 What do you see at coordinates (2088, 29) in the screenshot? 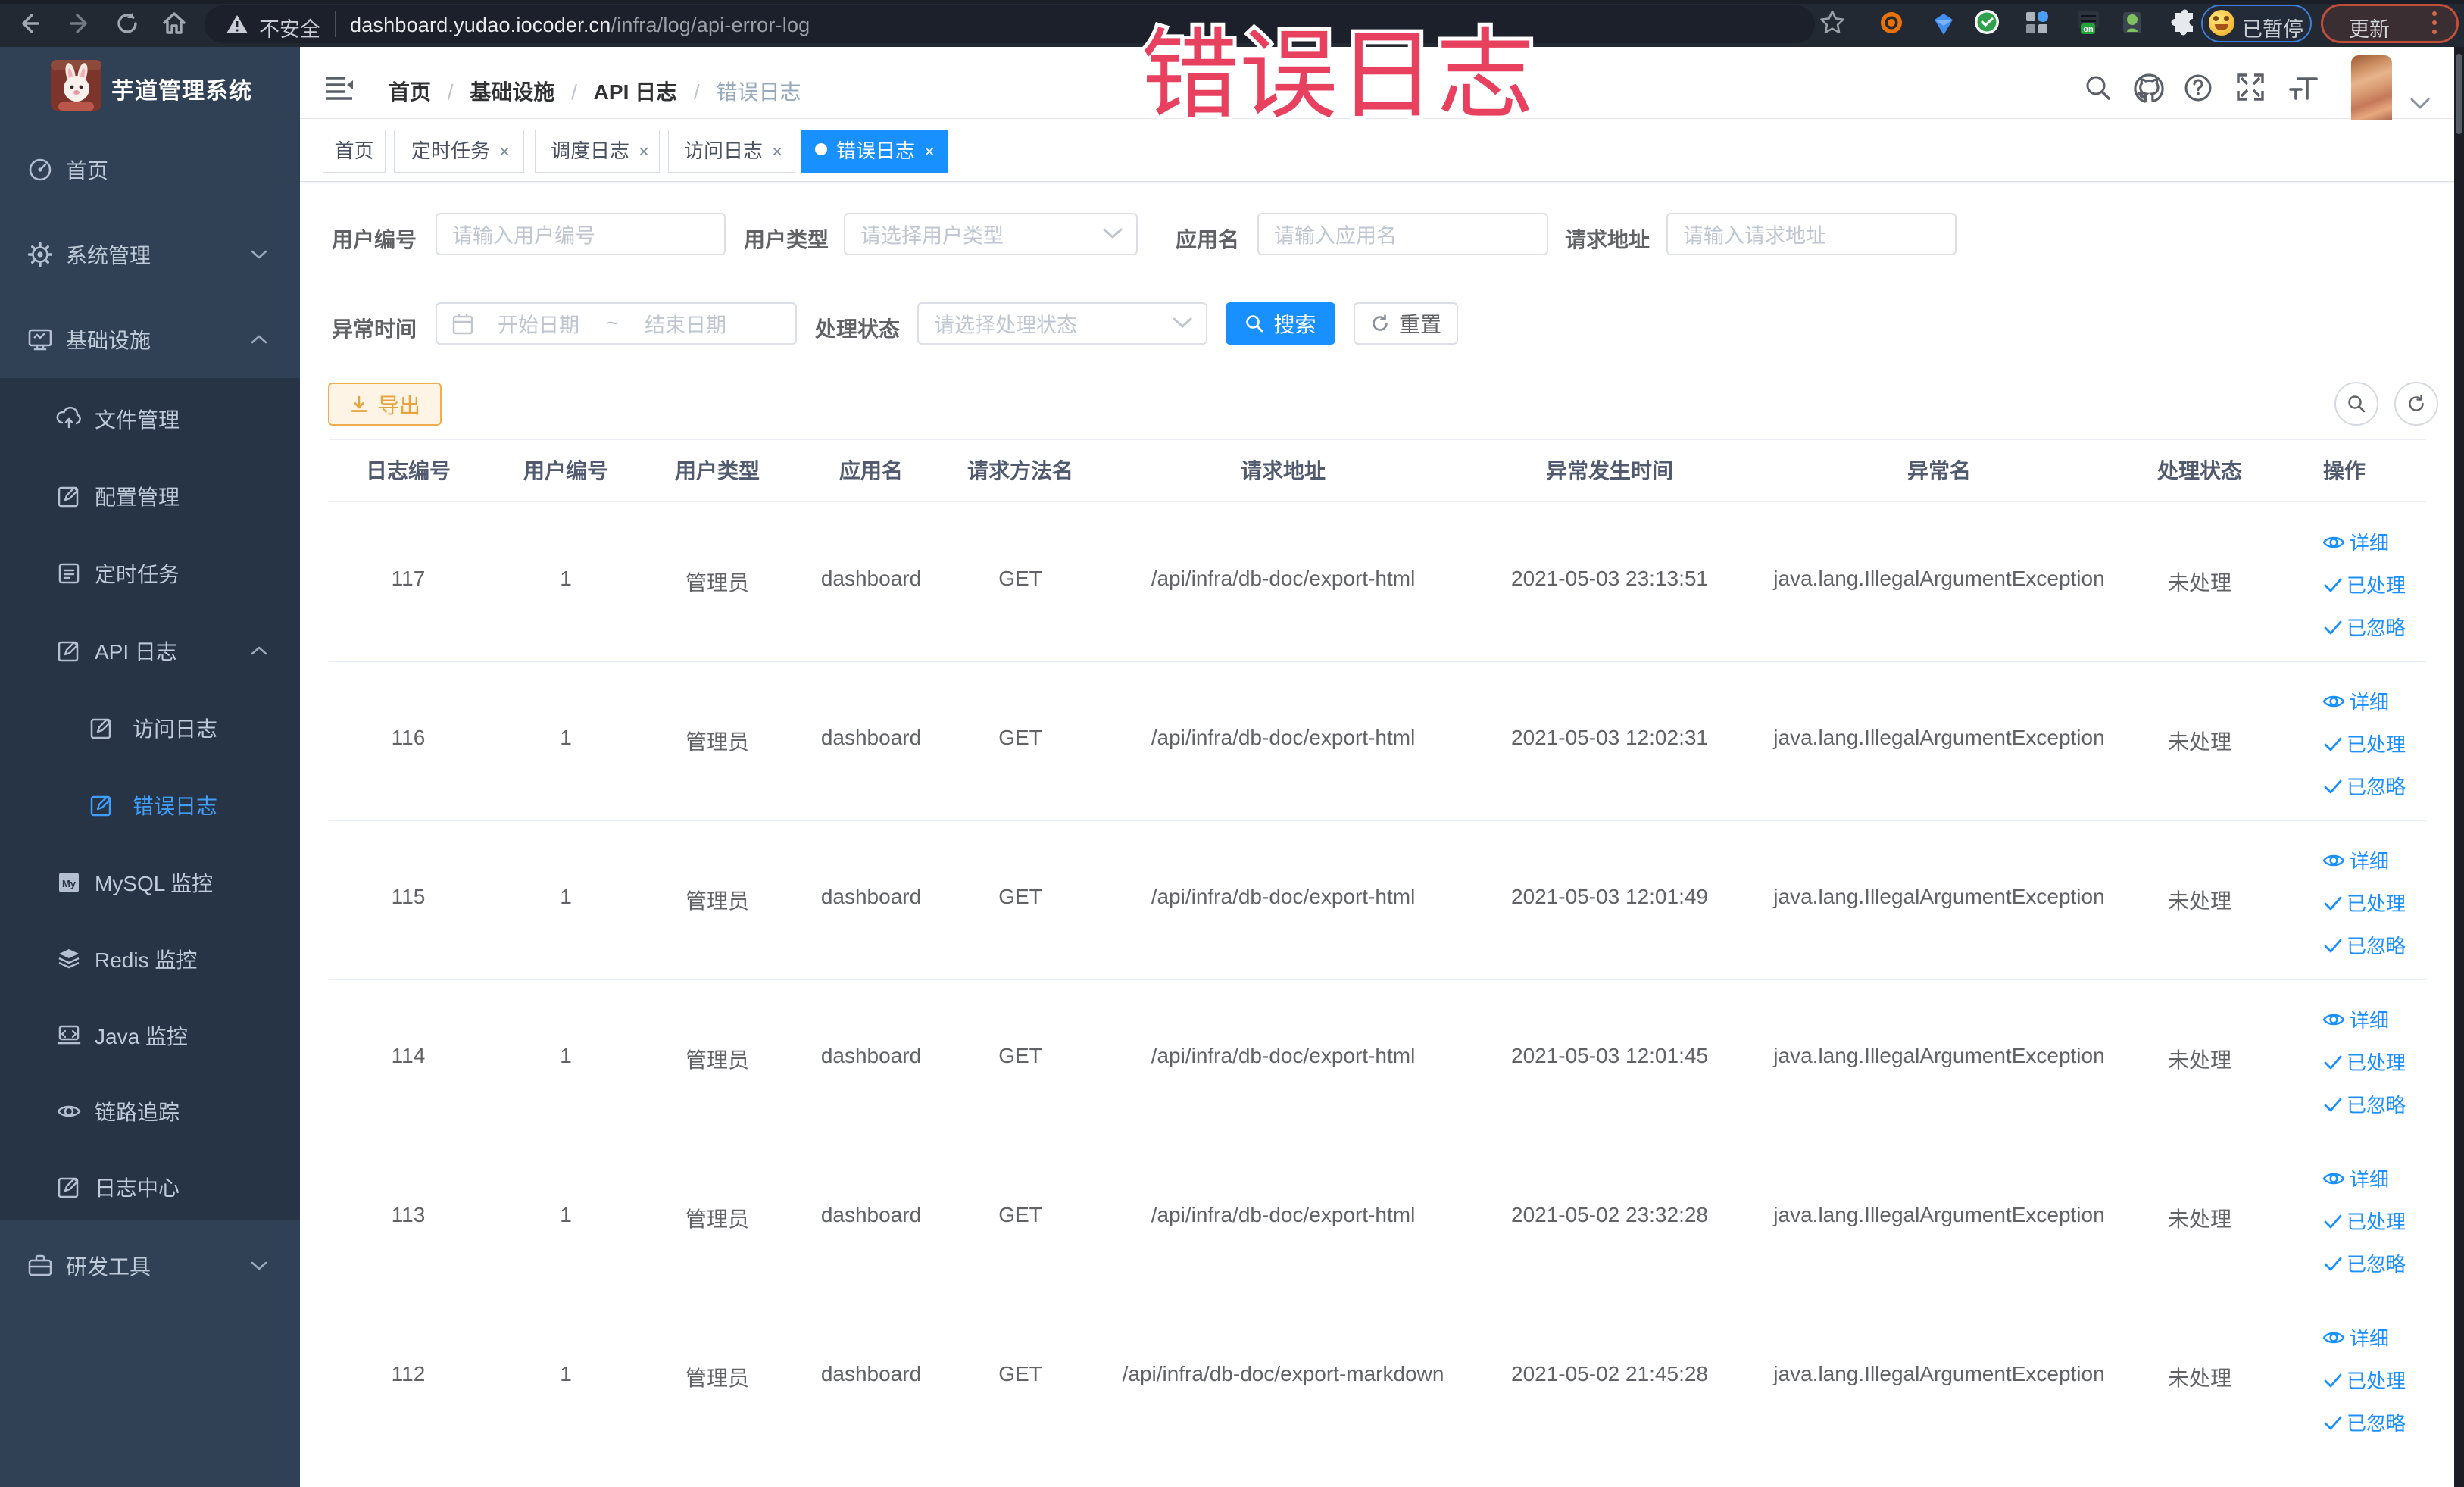
I see `svg-text: on` at bounding box center [2088, 29].